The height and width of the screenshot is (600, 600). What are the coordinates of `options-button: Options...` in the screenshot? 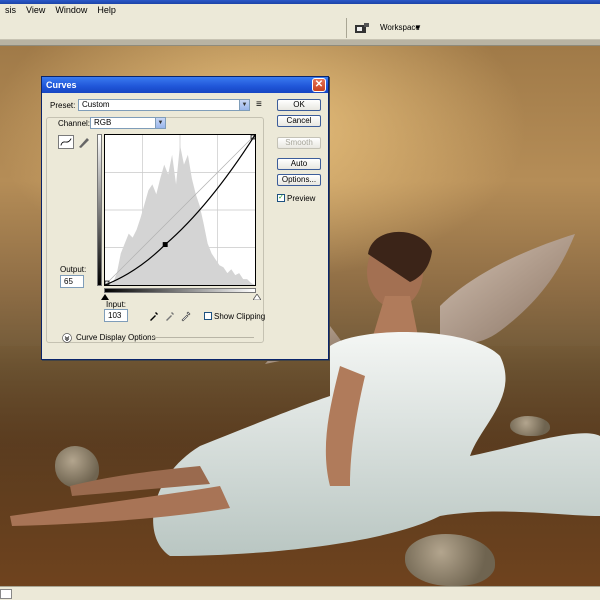 It's located at (299, 180).